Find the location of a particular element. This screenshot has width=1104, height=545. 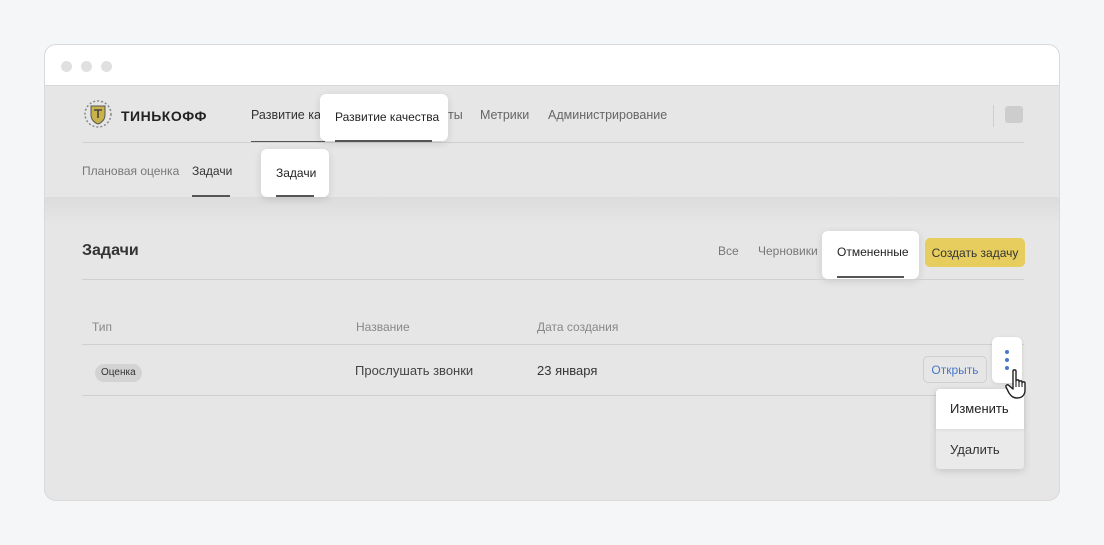

column-header-type: Тип is located at coordinates (102, 327).